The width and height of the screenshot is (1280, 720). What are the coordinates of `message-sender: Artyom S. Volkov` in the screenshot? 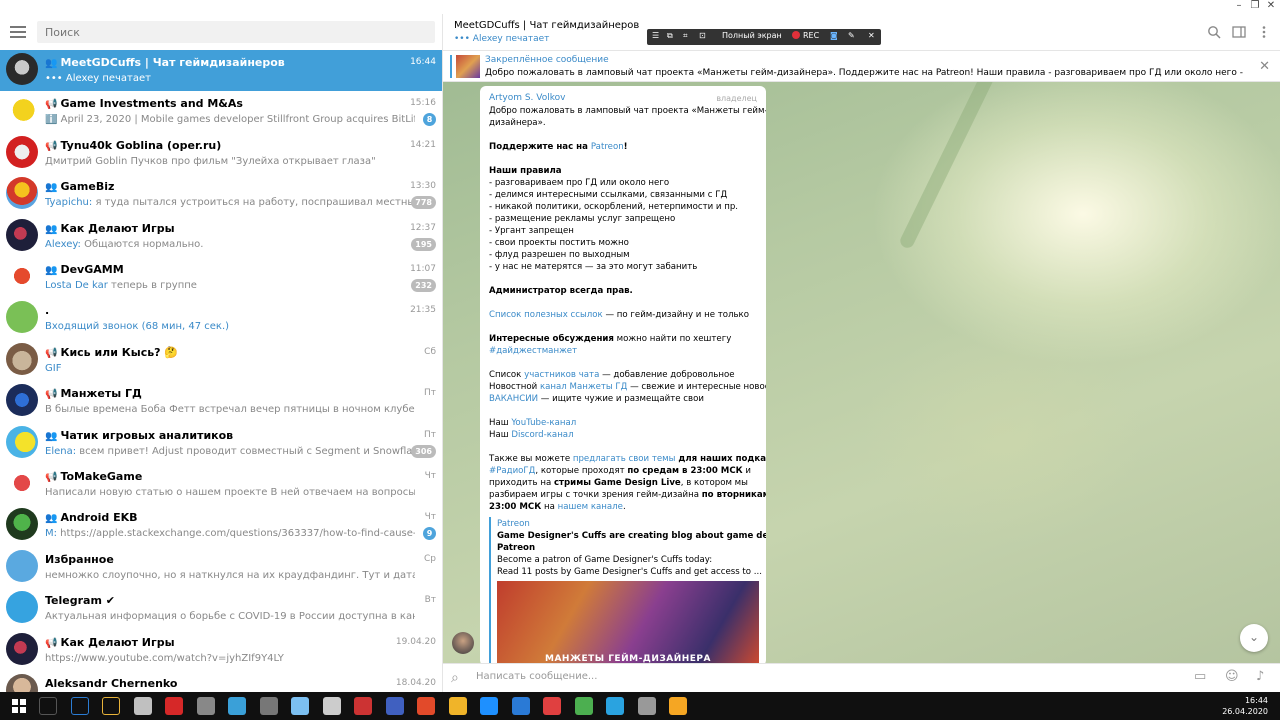 It's located at (527, 98).